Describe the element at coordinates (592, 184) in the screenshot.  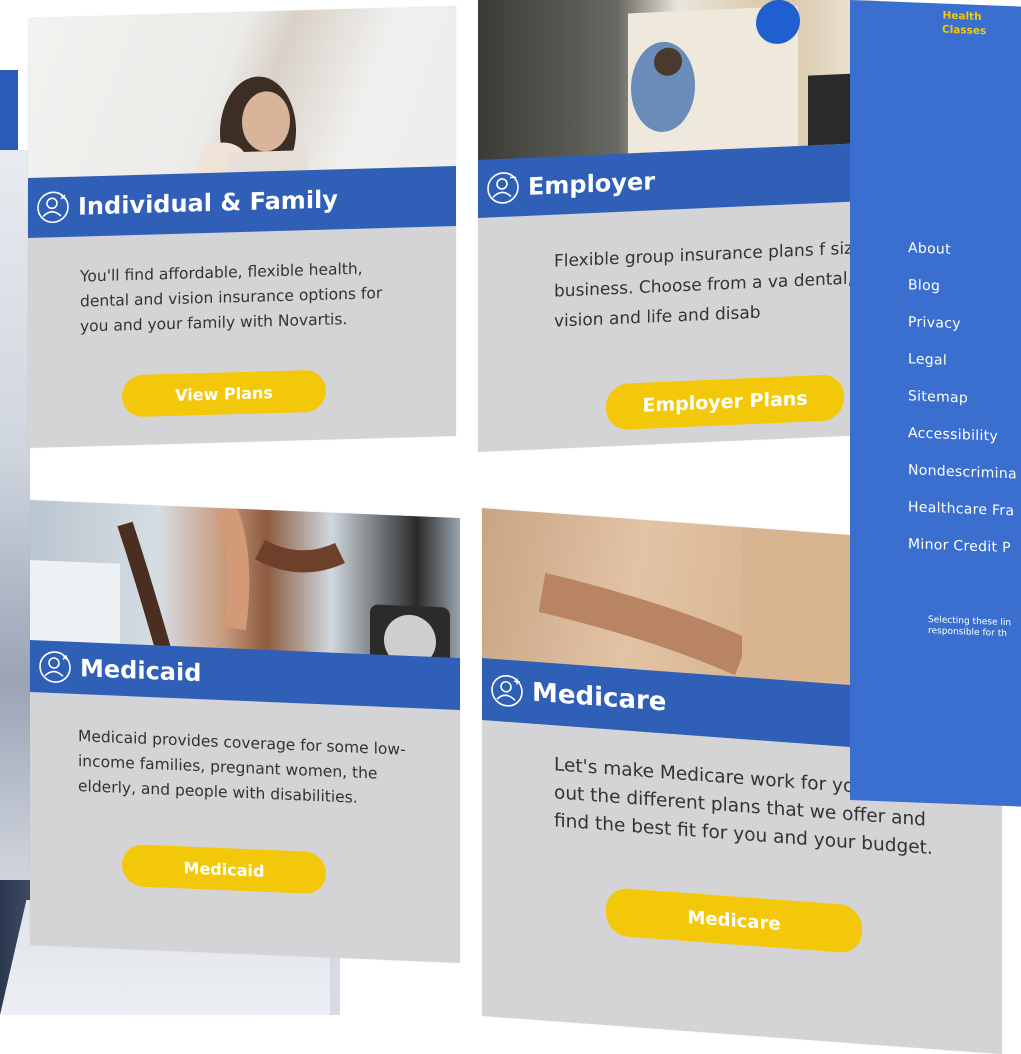
I see `card-title: Employer` at that location.